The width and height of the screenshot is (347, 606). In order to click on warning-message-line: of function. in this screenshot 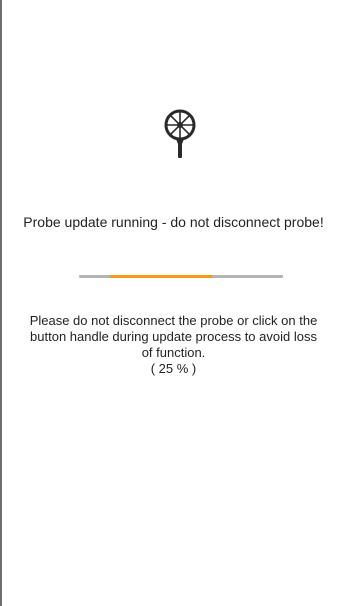, I will do `click(173, 352)`.